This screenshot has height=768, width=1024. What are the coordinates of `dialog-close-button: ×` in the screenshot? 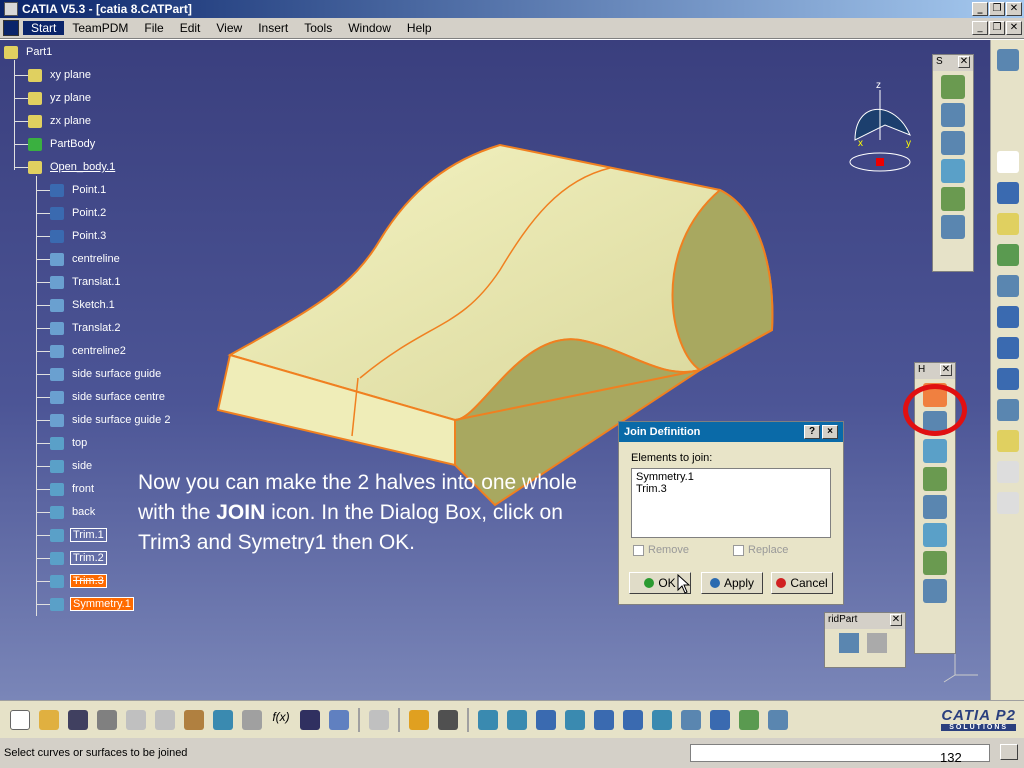 It's located at (830, 432).